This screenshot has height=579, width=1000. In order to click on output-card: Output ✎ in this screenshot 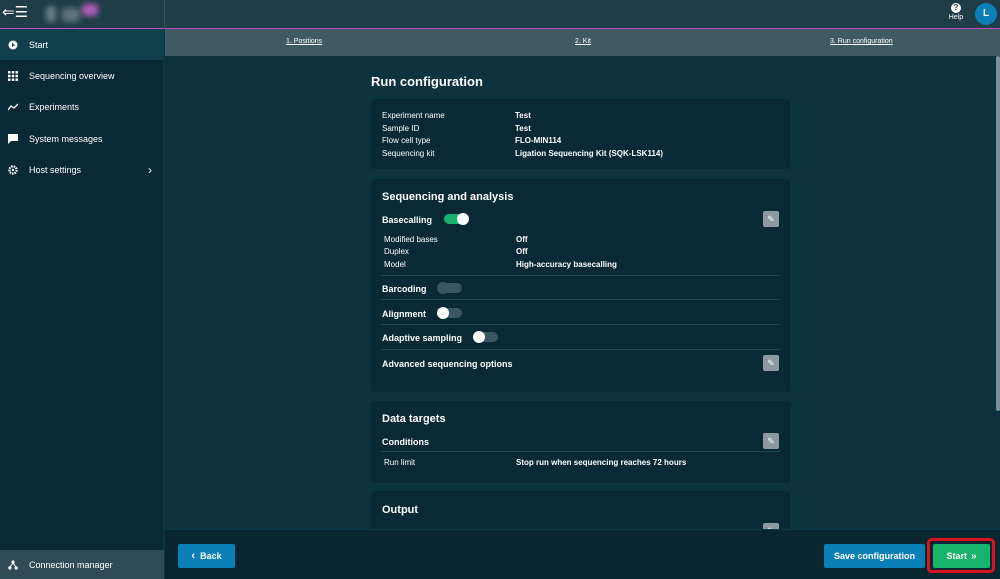, I will do `click(580, 510)`.